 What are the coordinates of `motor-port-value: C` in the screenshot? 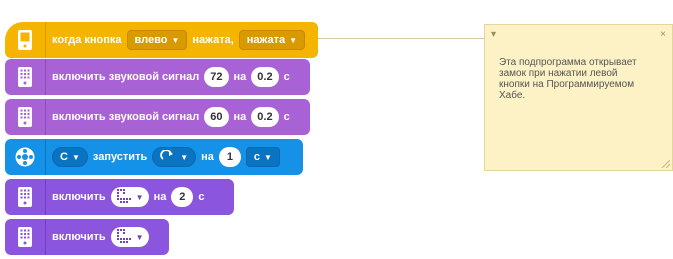 It's located at (64, 157).